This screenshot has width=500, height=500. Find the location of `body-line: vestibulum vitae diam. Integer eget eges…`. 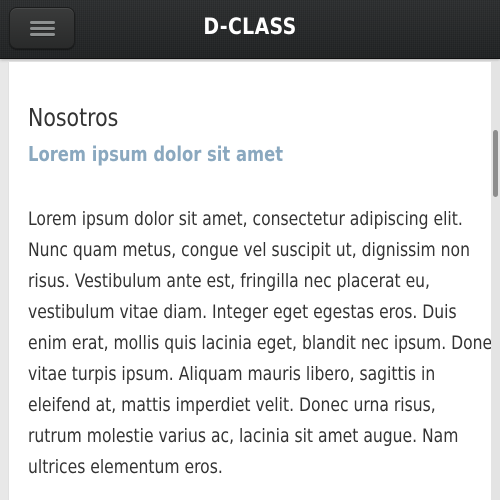

body-line: vestibulum vitae diam. Integer eget eges… is located at coordinates (242, 312).